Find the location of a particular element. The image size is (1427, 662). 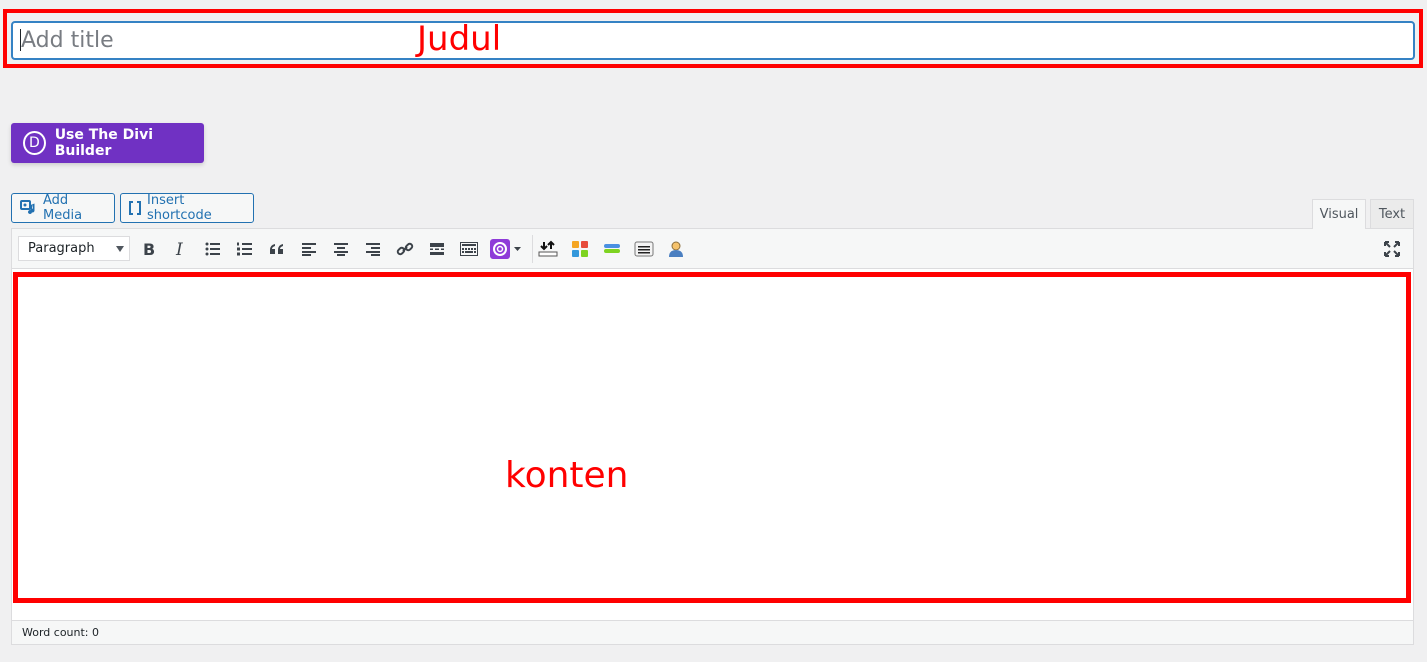

italic-icon: I is located at coordinates (181, 249).